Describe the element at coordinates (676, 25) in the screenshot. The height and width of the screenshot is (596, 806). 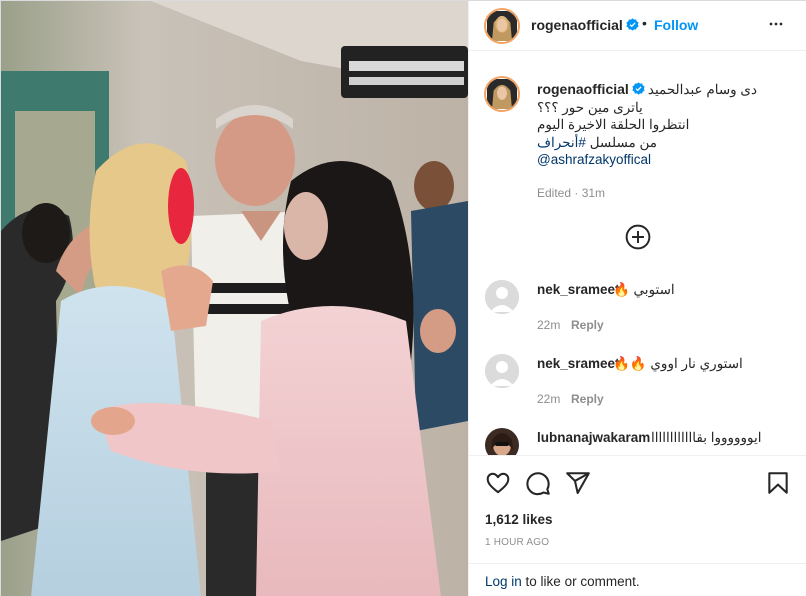
I see `follow-button: Follow` at that location.